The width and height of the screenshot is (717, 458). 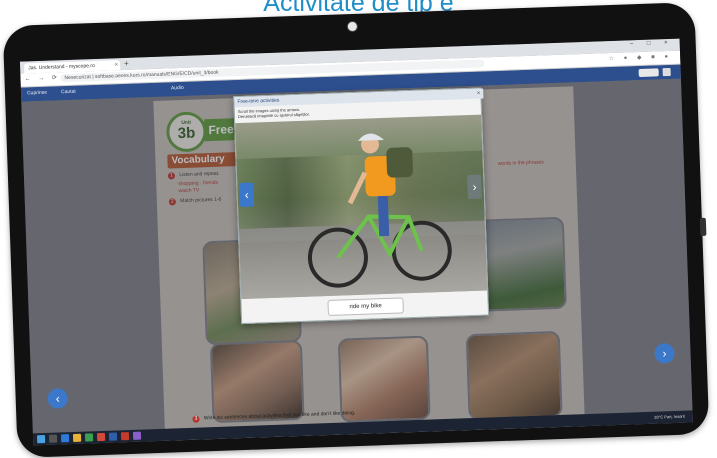 I want to click on modal-title-text: Free-time activities, so click(x=258, y=101).